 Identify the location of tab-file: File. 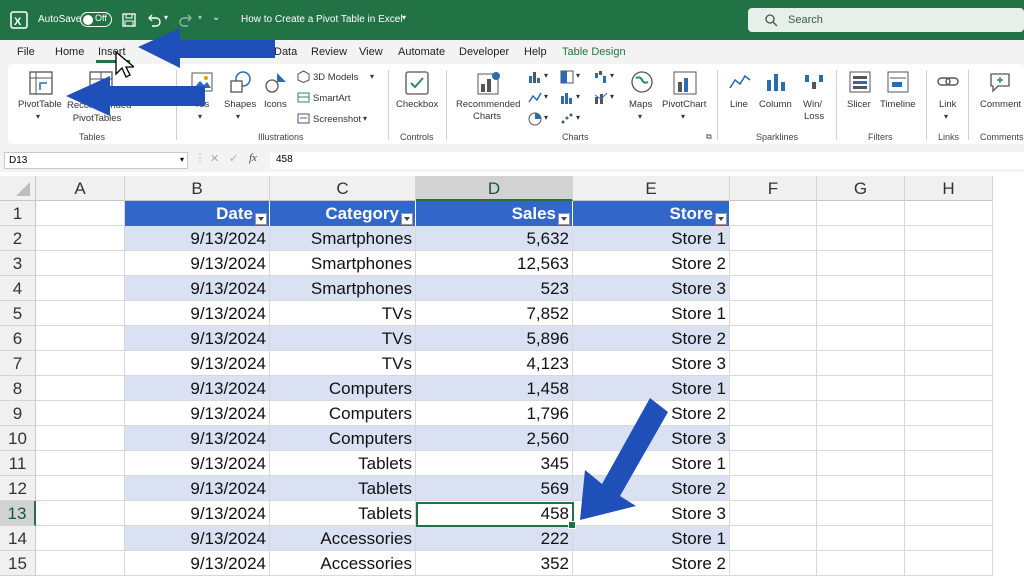
(26, 52).